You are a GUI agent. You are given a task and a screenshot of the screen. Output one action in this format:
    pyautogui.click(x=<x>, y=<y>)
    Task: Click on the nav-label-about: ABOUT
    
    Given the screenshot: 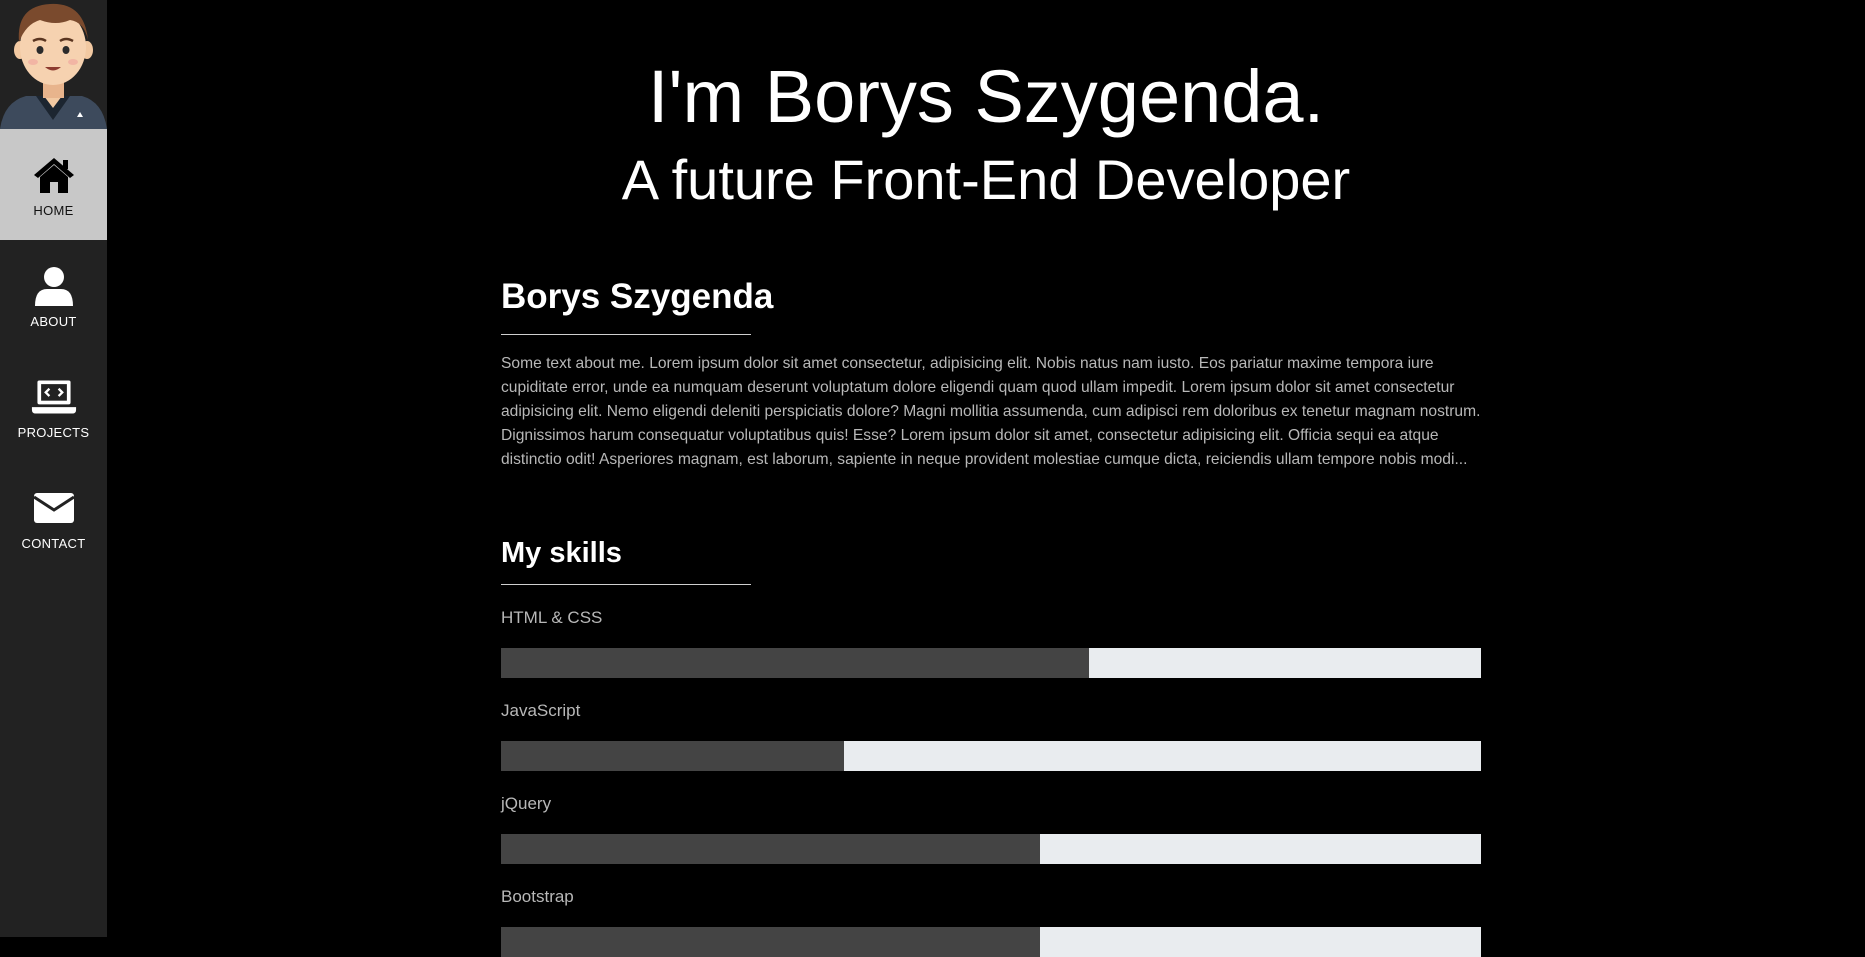 What is the action you would take?
    pyautogui.click(x=53, y=321)
    